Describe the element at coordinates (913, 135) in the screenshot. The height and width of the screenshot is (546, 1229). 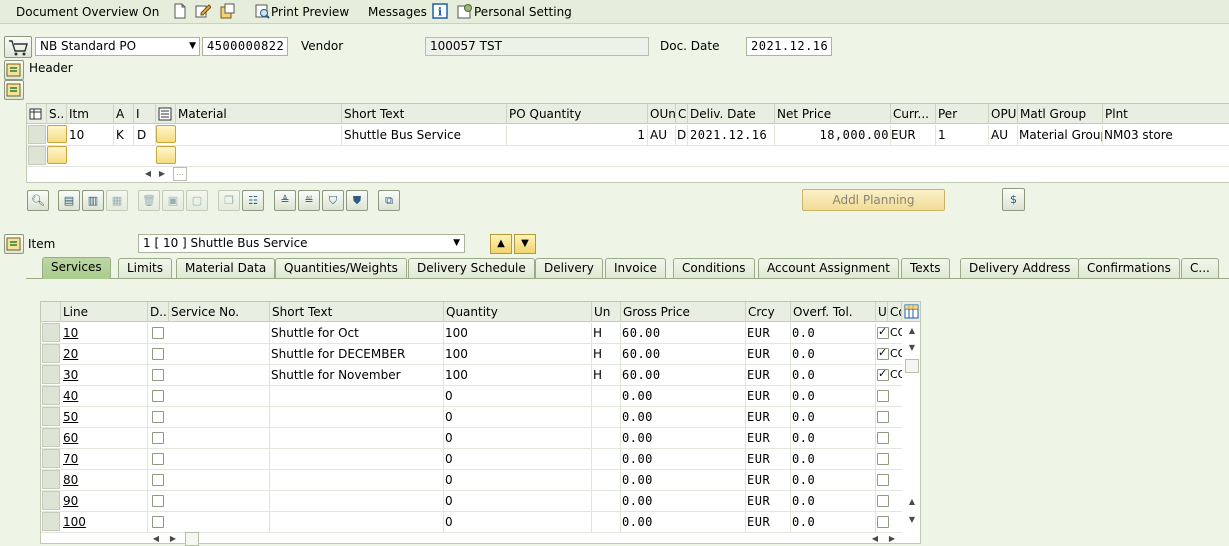
I see `currency-cell: EUR` at that location.